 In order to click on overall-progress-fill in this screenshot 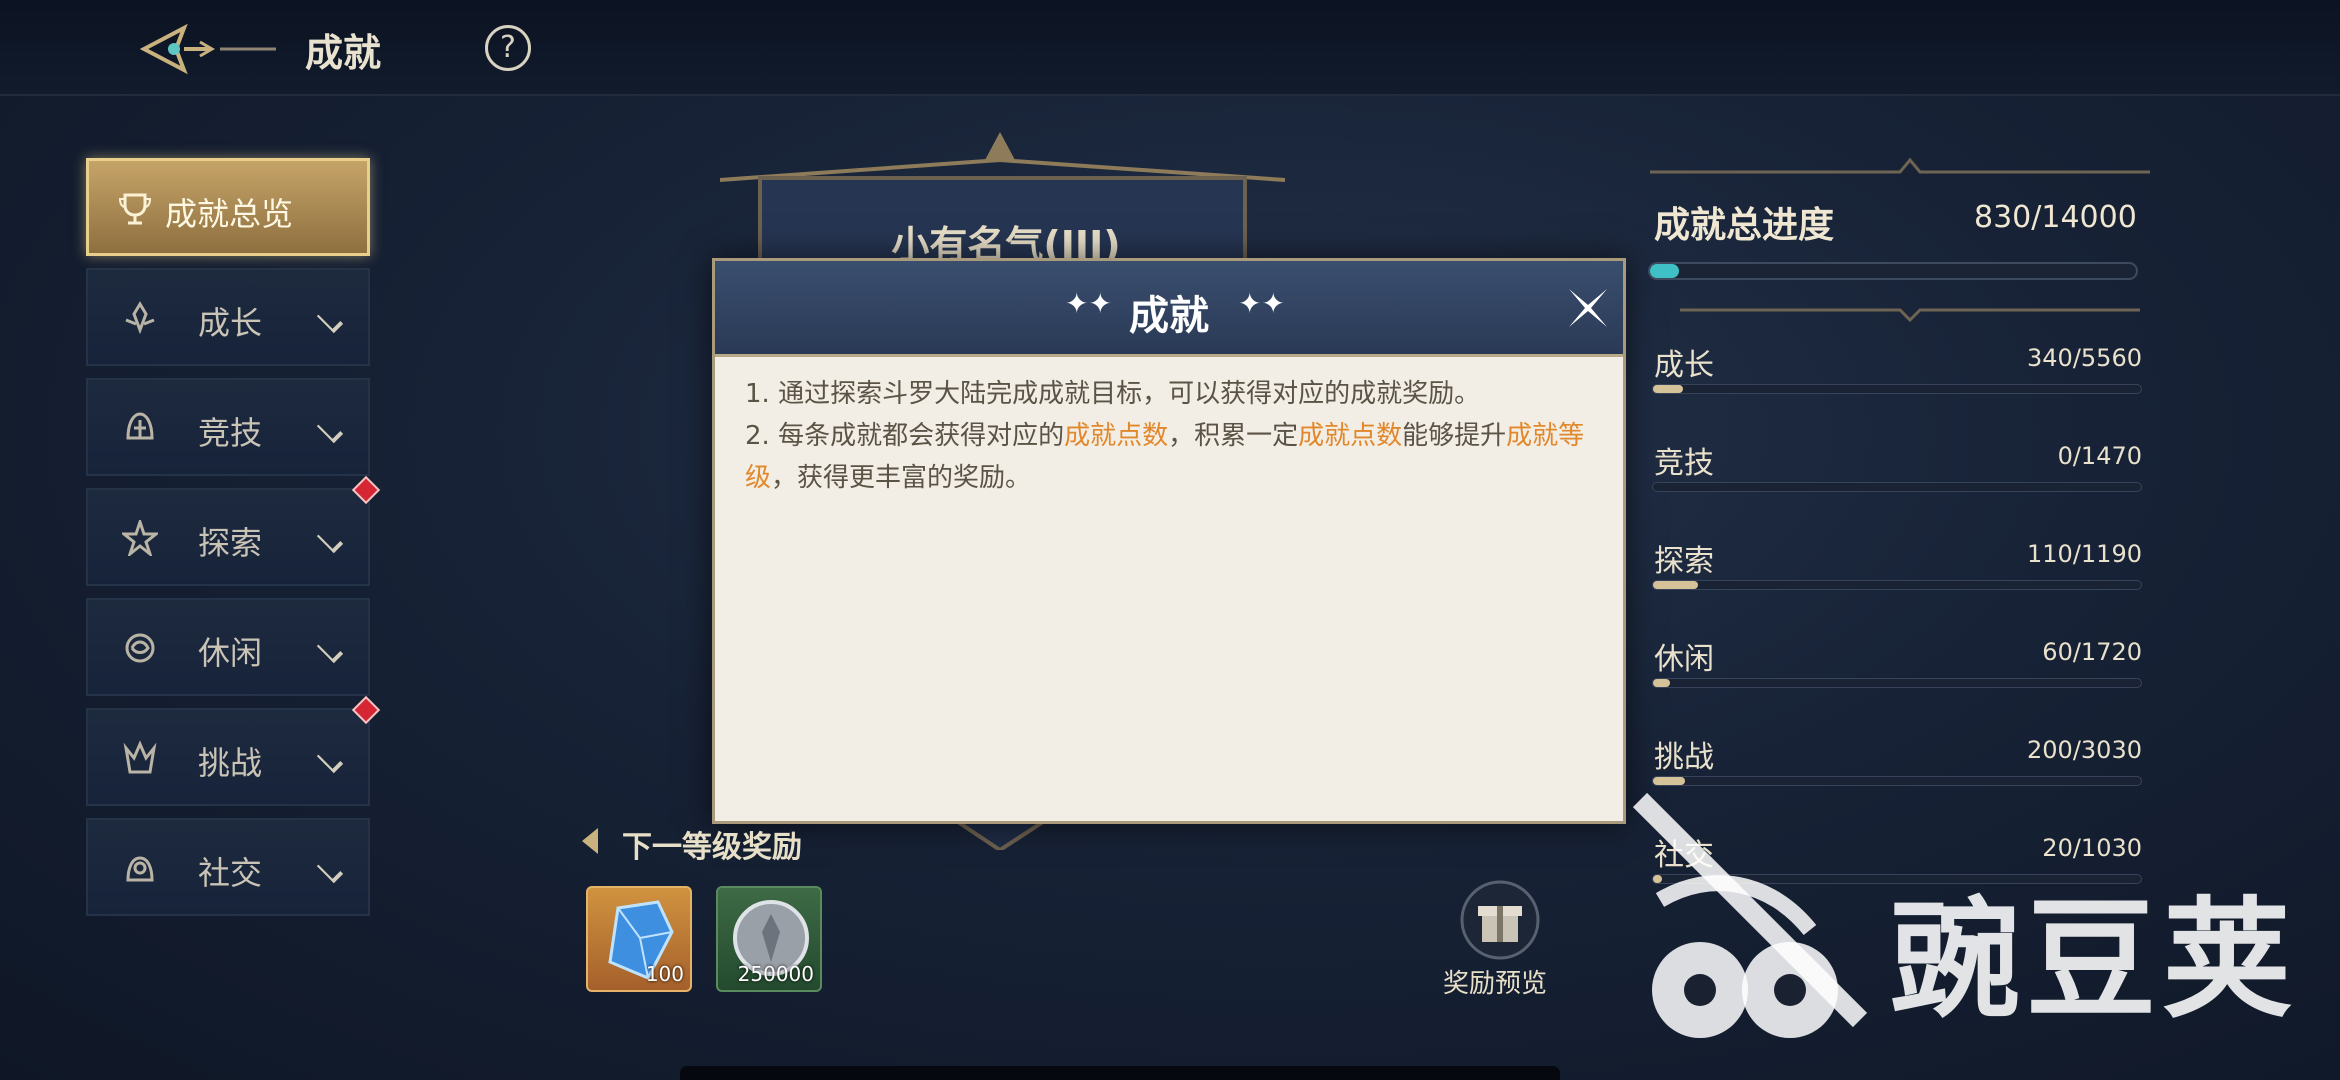, I will do `click(1664, 271)`.